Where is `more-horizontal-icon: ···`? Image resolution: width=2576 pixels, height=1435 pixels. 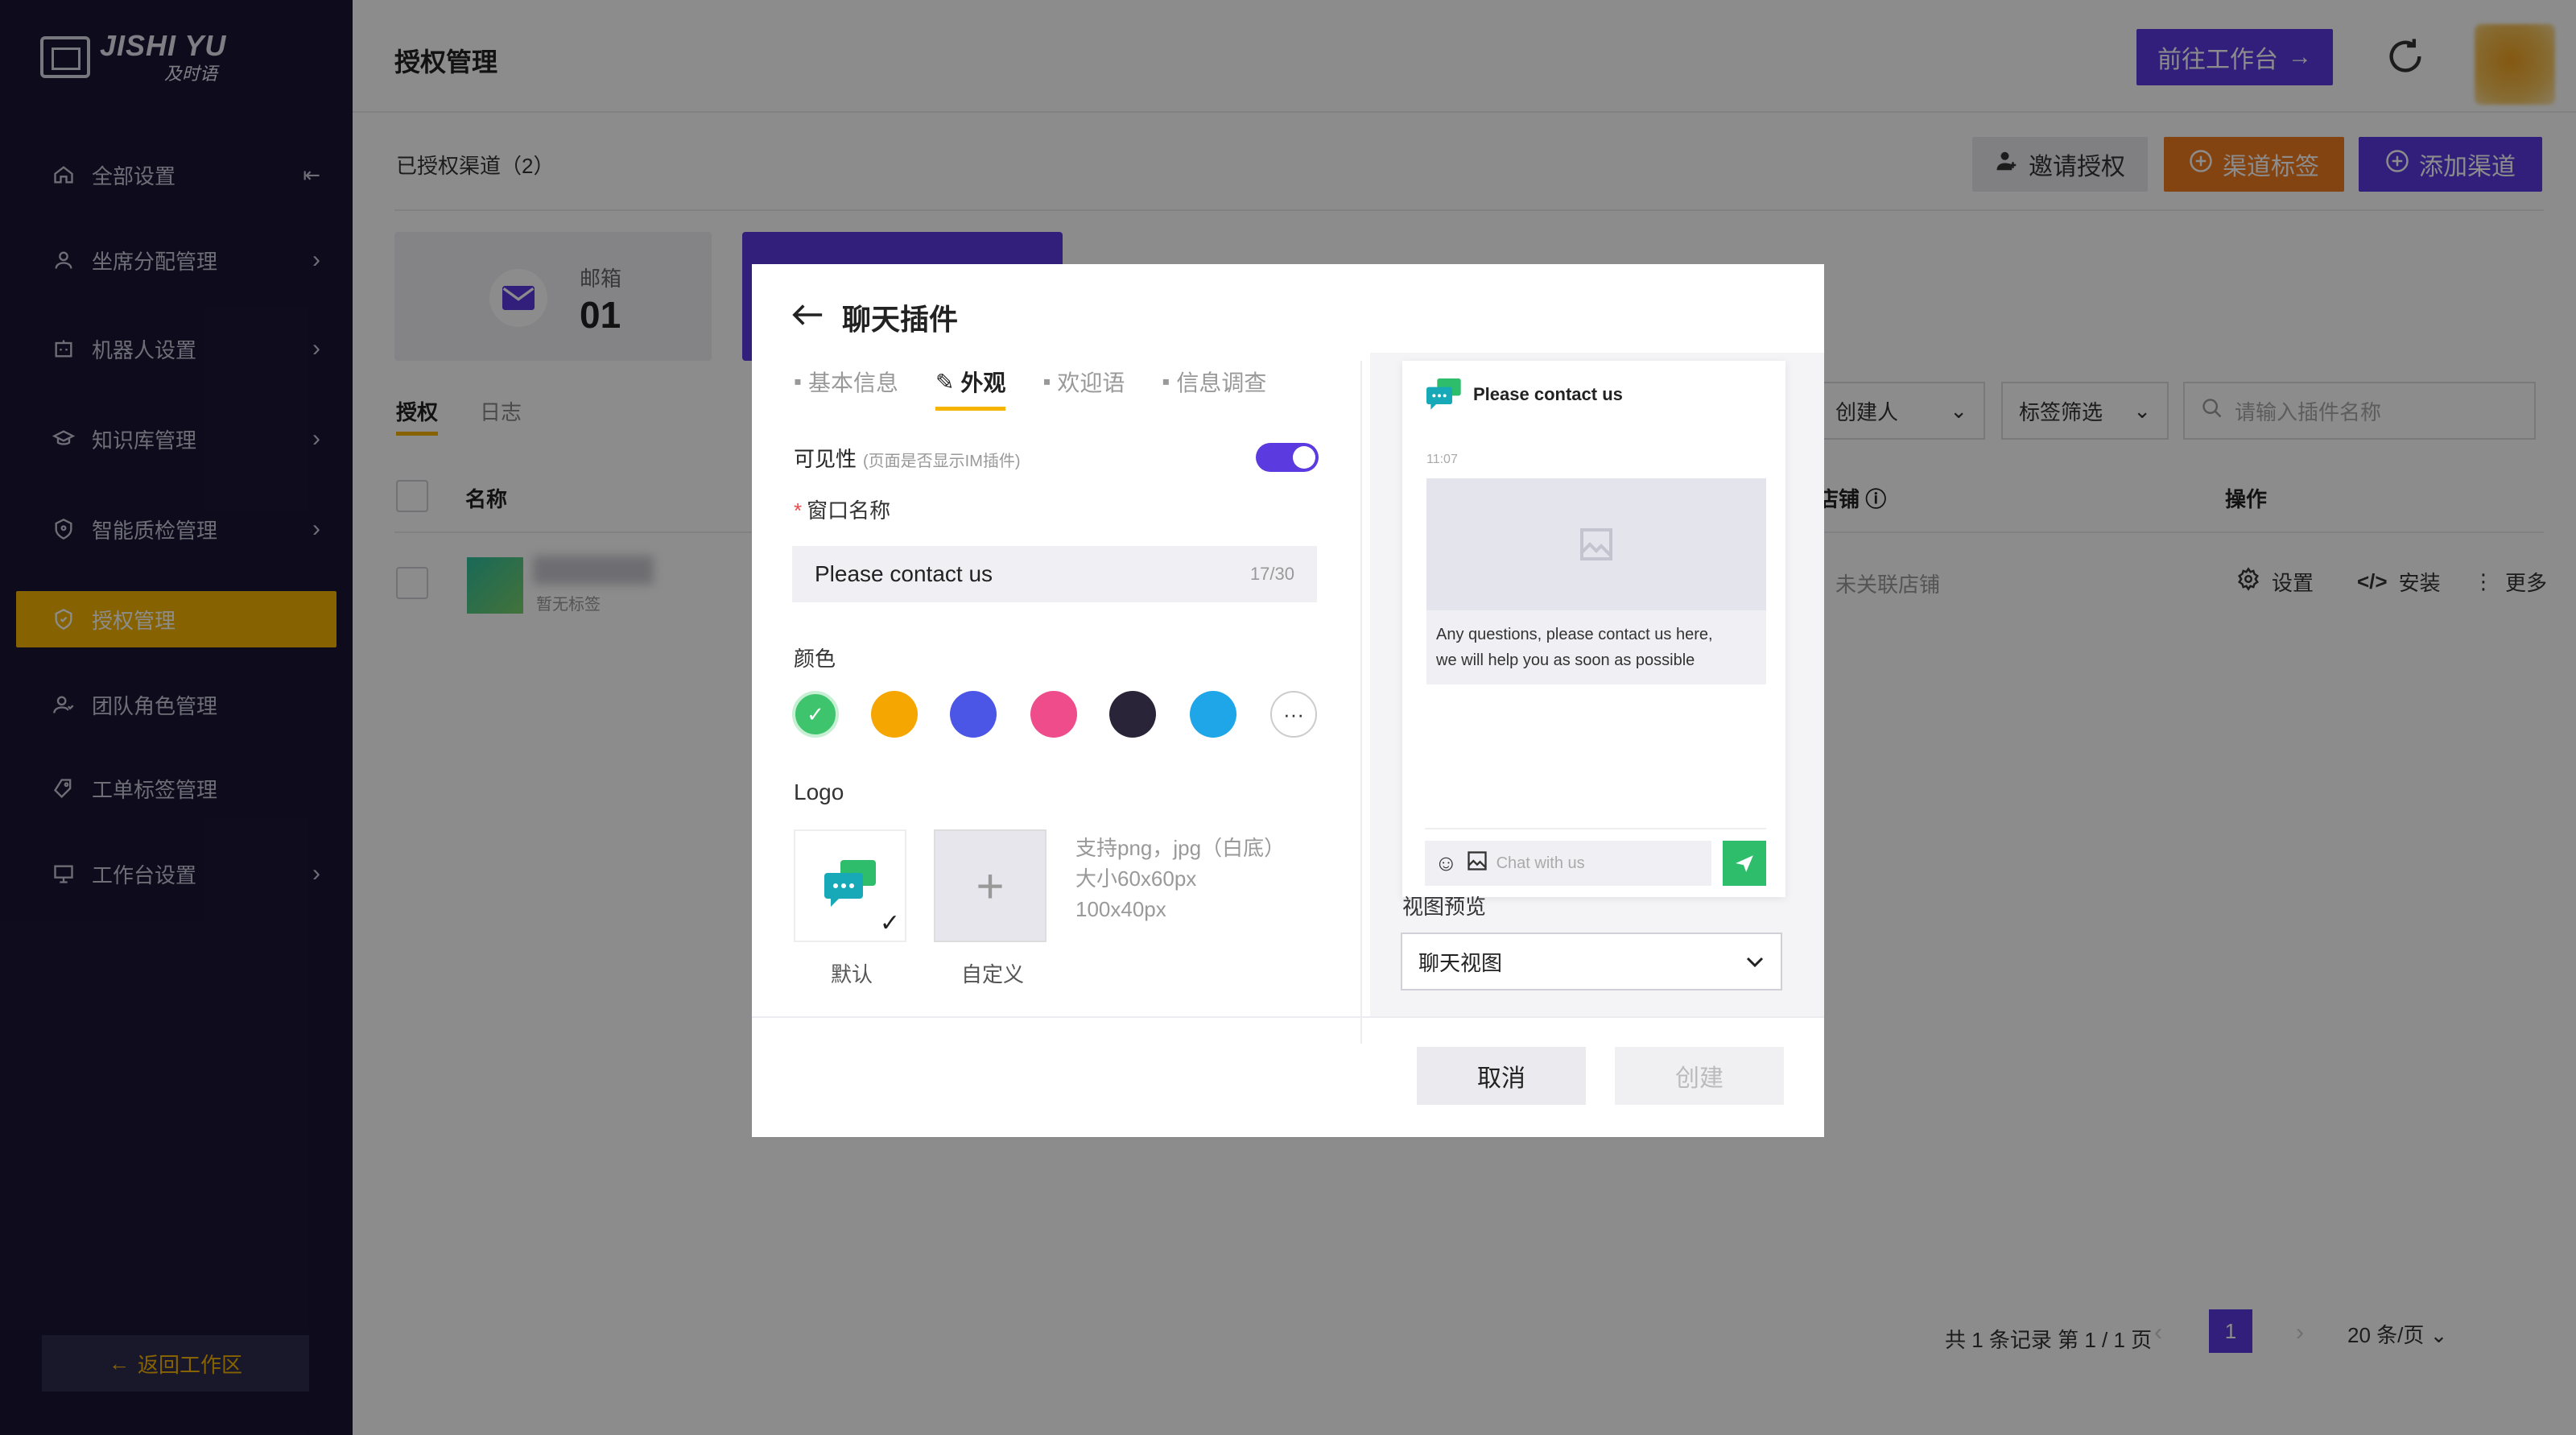
more-horizontal-icon: ··· is located at coordinates (1293, 713).